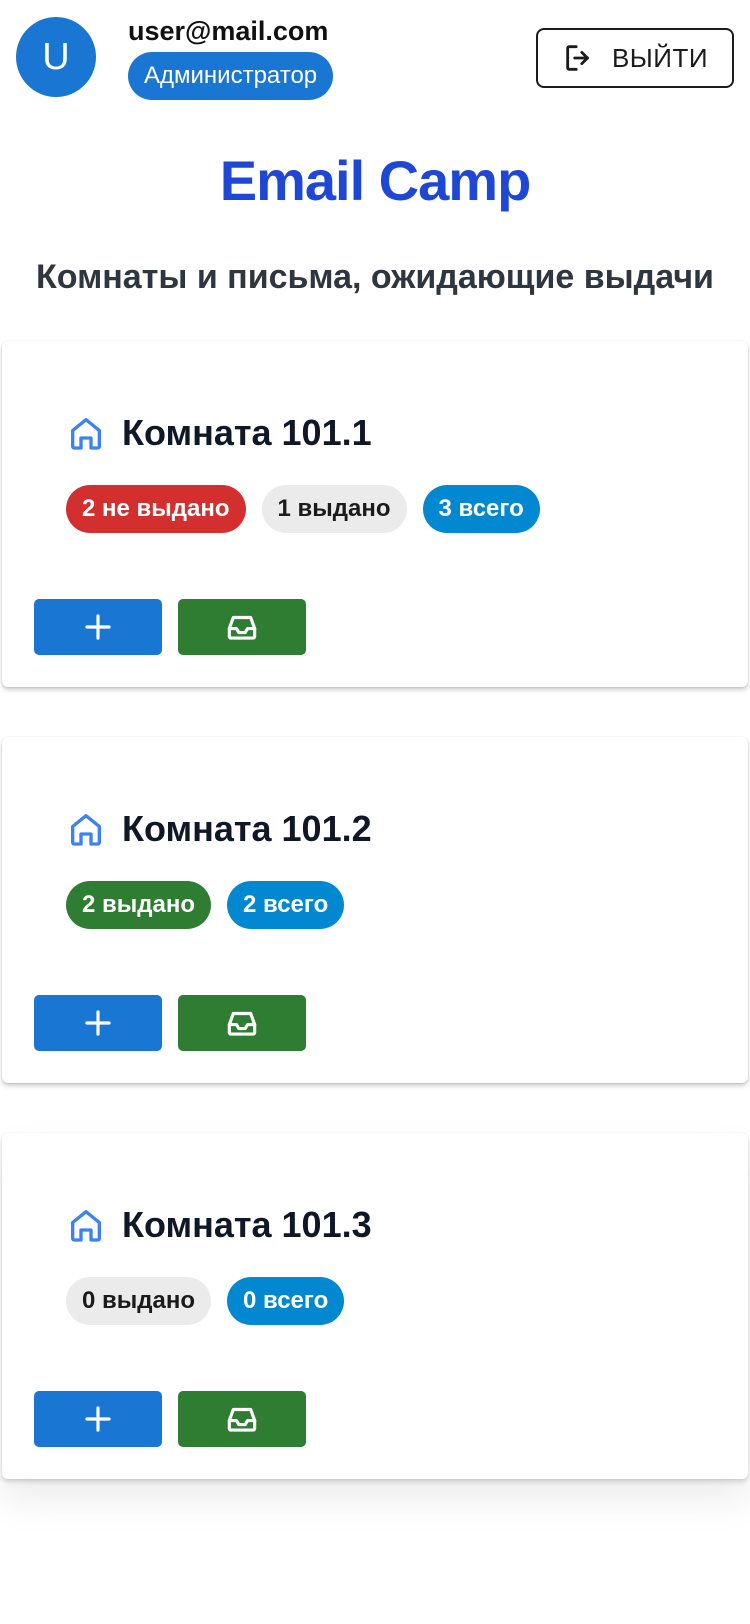  Describe the element at coordinates (156, 509) in the screenshot. I see `not-issued-chip: 2 не выдано` at that location.